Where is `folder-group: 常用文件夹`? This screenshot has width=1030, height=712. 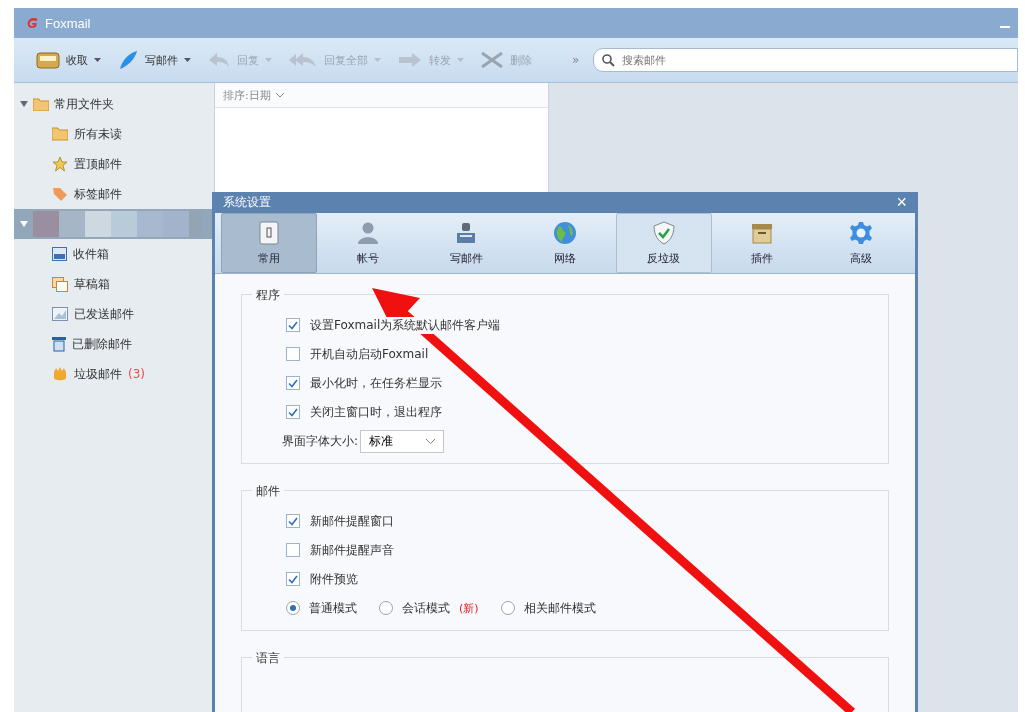 folder-group: 常用文件夹 is located at coordinates (114, 104).